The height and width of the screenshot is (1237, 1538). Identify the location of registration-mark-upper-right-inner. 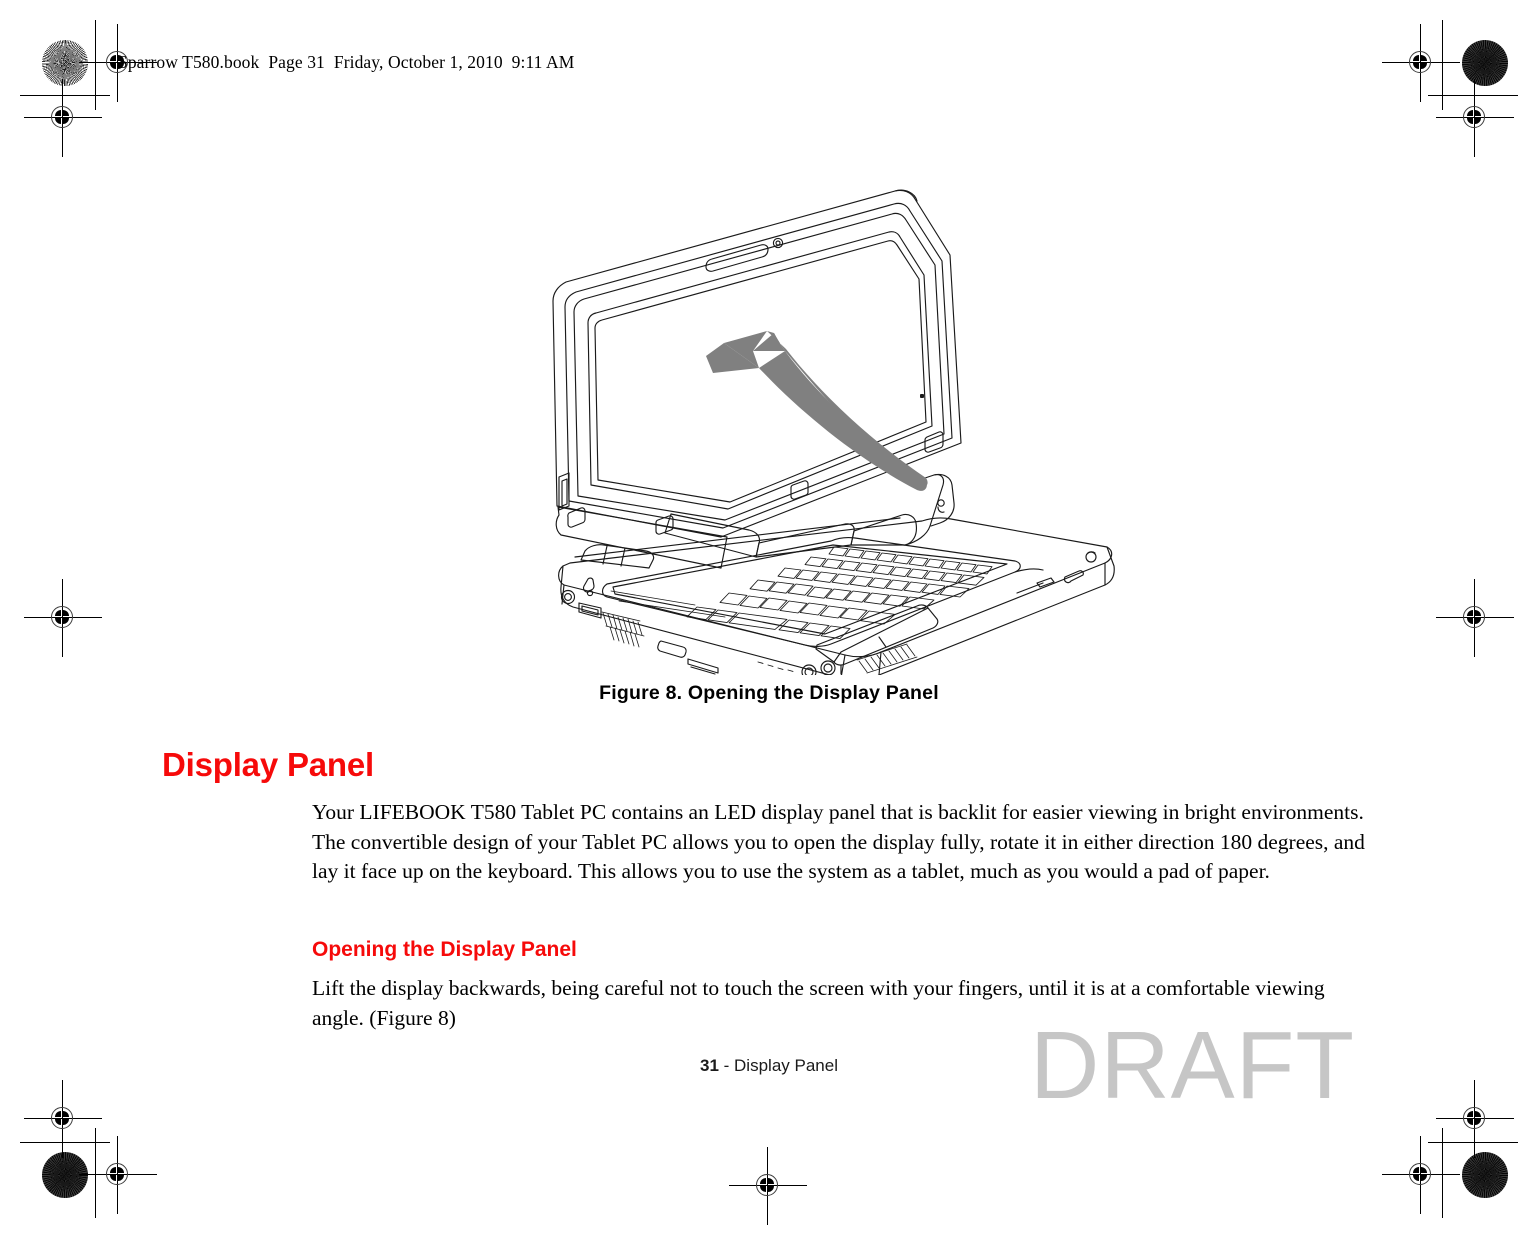
(1475, 118).